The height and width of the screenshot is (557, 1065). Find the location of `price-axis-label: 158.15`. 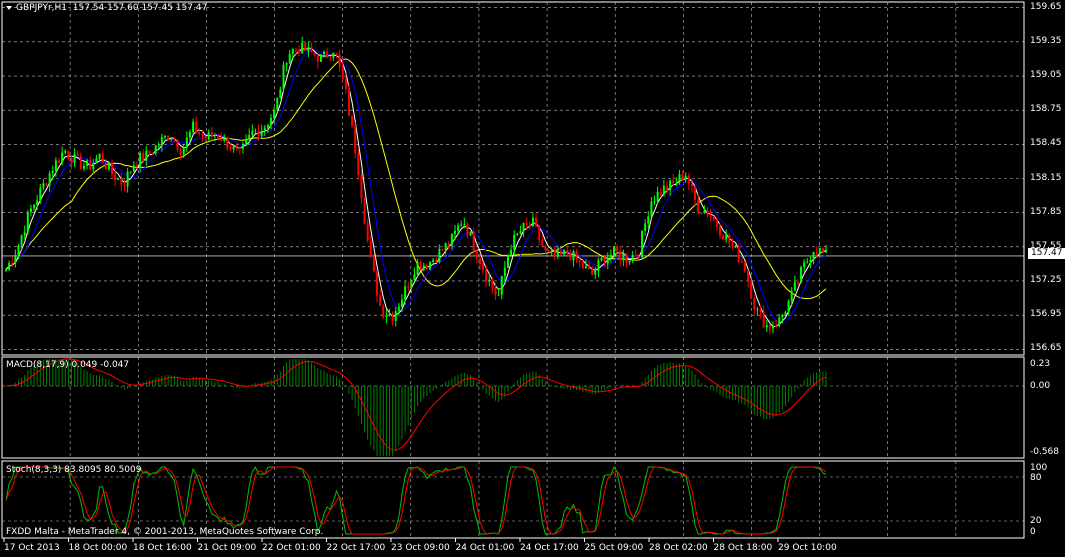

price-axis-label: 158.15 is located at coordinates (1046, 177).